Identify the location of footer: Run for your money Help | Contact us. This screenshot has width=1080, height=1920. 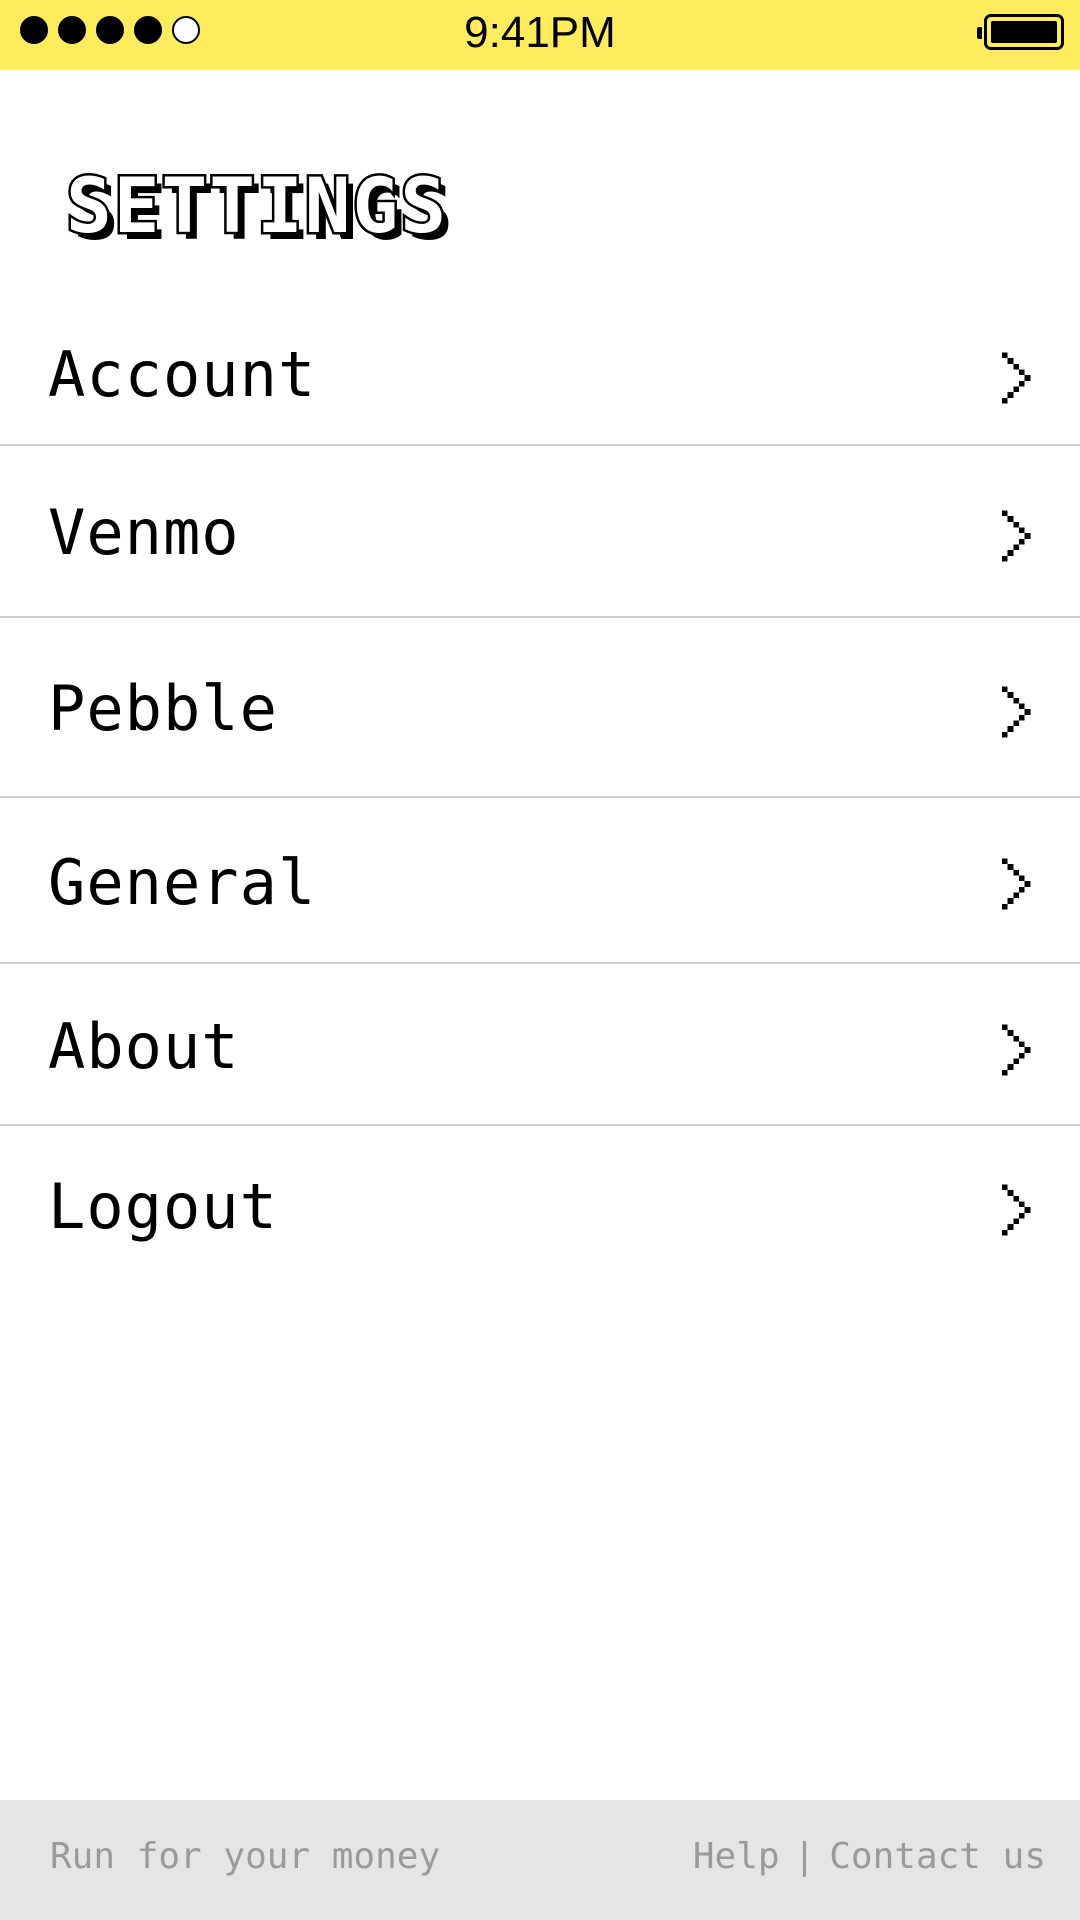
(540, 1860).